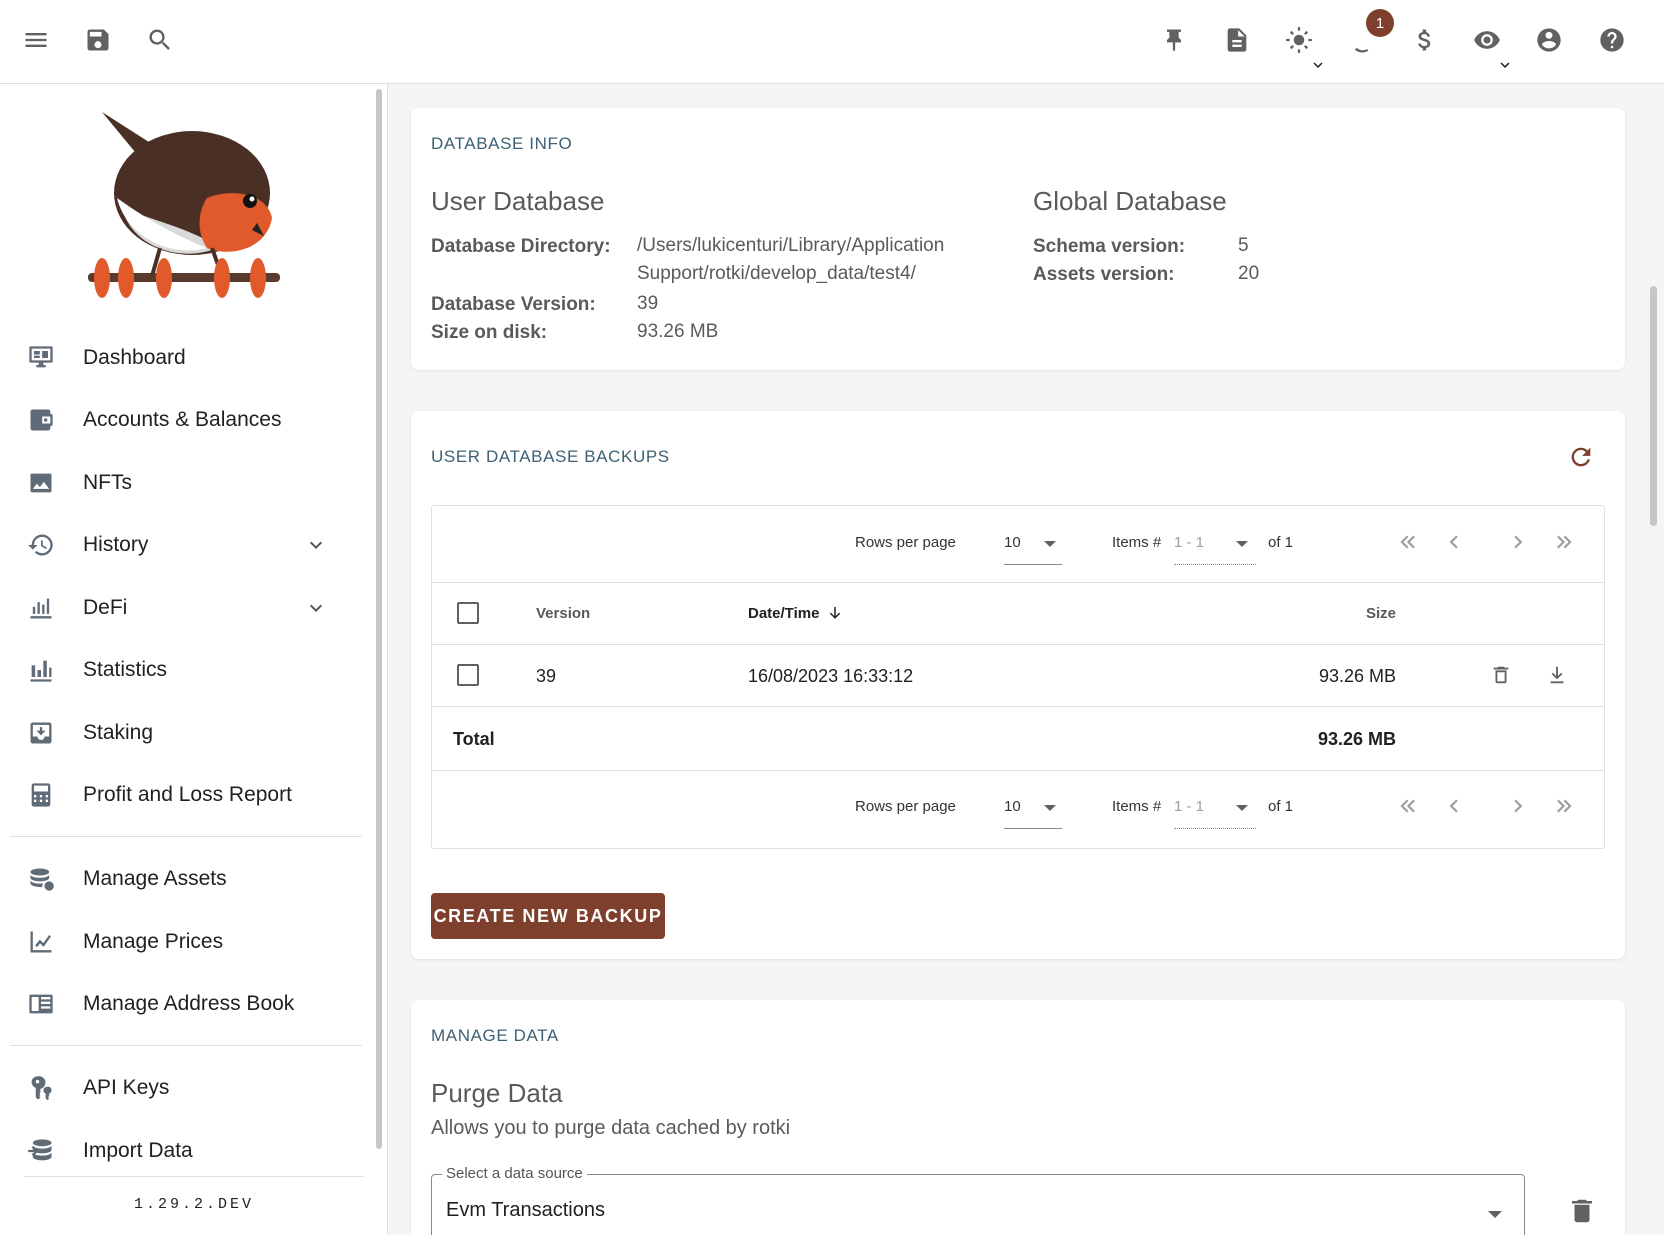  What do you see at coordinates (126, 1087) in the screenshot?
I see `sidebar-item-label: API Keys` at bounding box center [126, 1087].